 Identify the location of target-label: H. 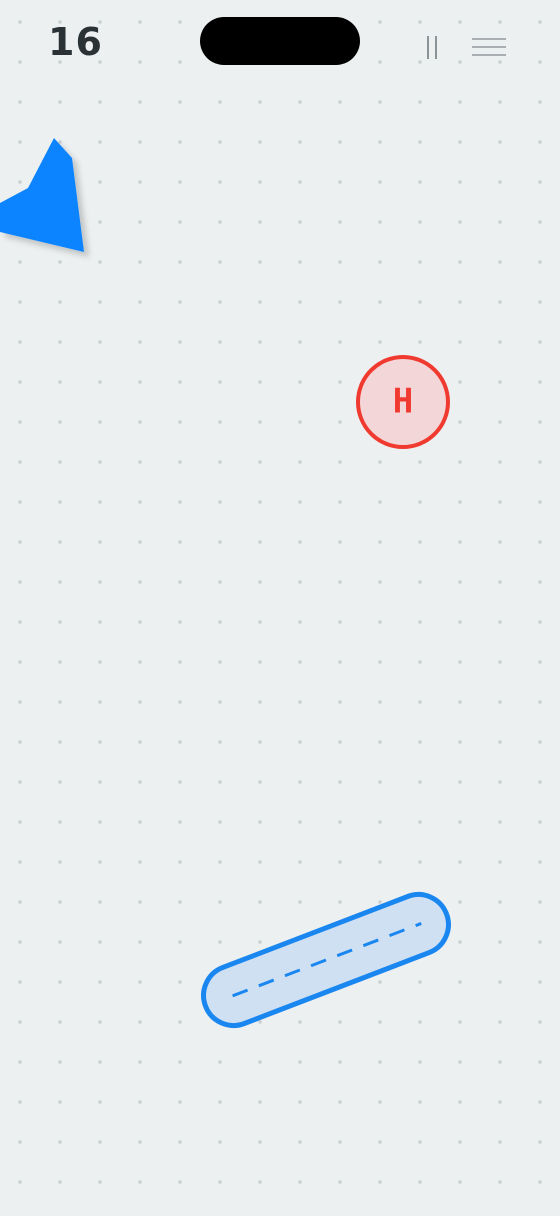
(403, 402).